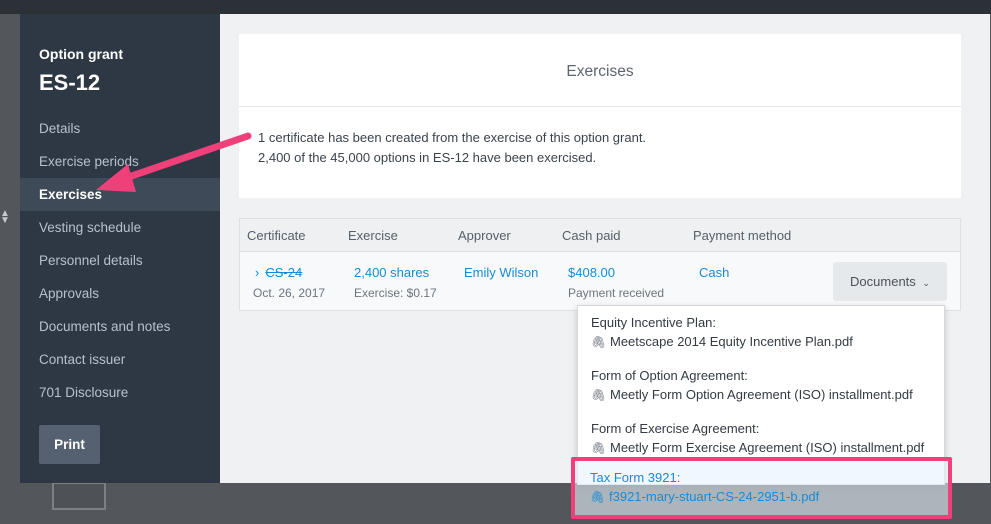  I want to click on backdrop-box, so click(79, 496).